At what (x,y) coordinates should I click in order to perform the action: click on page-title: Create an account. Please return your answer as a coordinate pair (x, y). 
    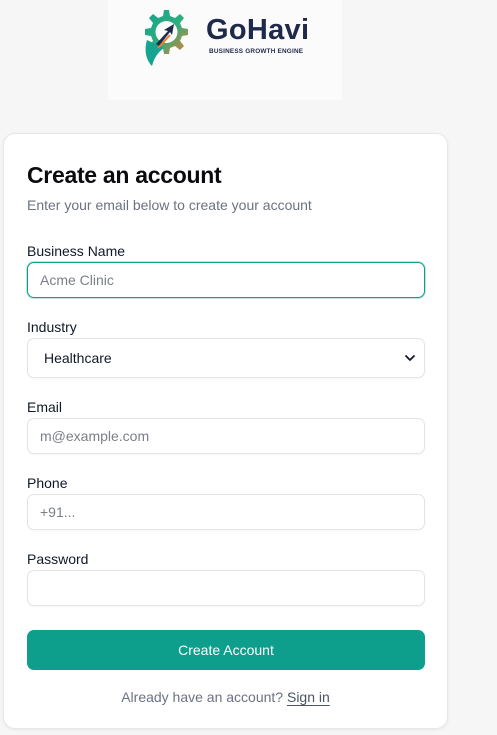
    Looking at the image, I should click on (124, 175).